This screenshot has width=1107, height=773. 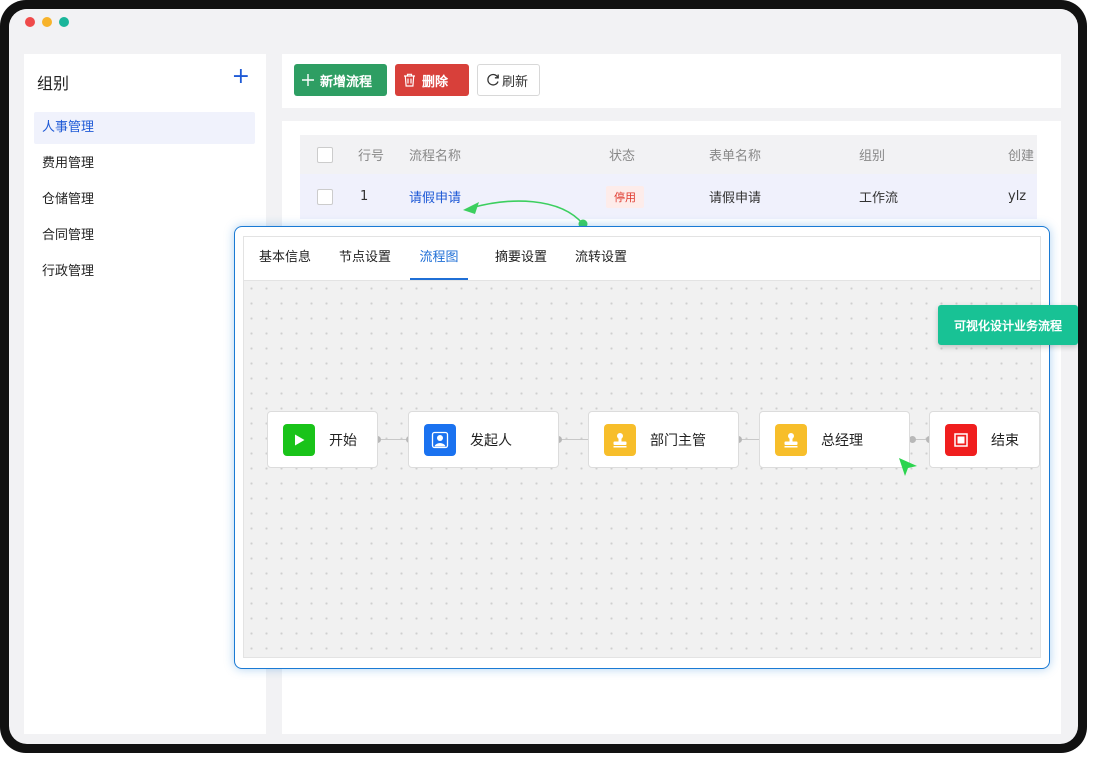 I want to click on plus-icon, so click(x=308, y=80).